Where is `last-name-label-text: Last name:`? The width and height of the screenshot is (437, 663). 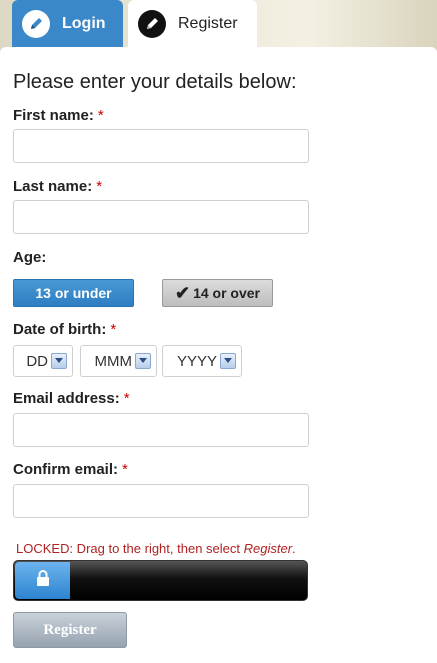 last-name-label-text: Last name: is located at coordinates (53, 186).